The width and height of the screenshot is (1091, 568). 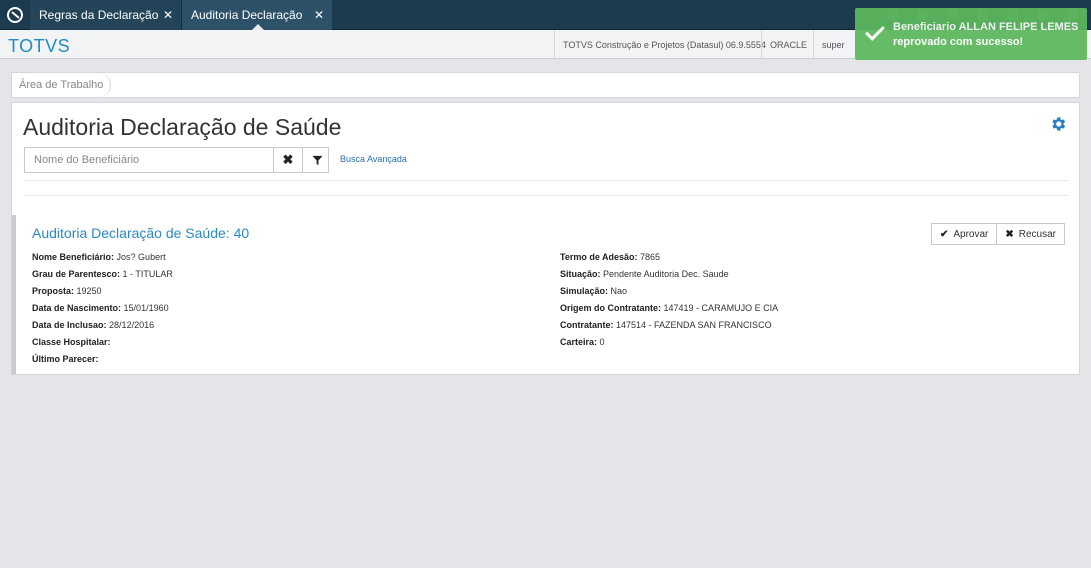 I want to click on database-info: ORACLE, so click(x=788, y=44).